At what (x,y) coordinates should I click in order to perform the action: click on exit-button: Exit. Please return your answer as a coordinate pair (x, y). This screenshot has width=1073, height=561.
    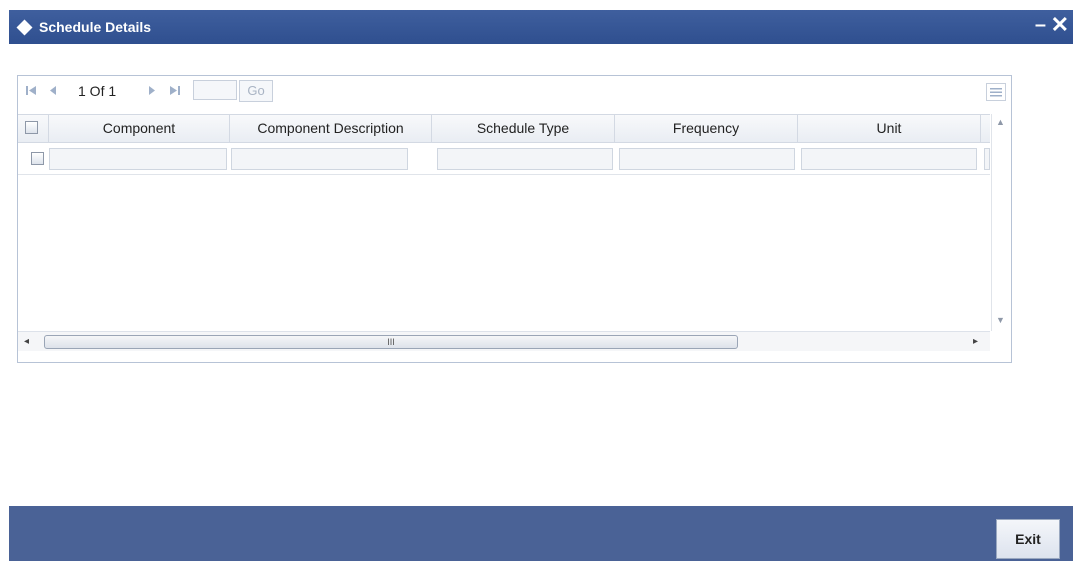
    Looking at the image, I should click on (1028, 539).